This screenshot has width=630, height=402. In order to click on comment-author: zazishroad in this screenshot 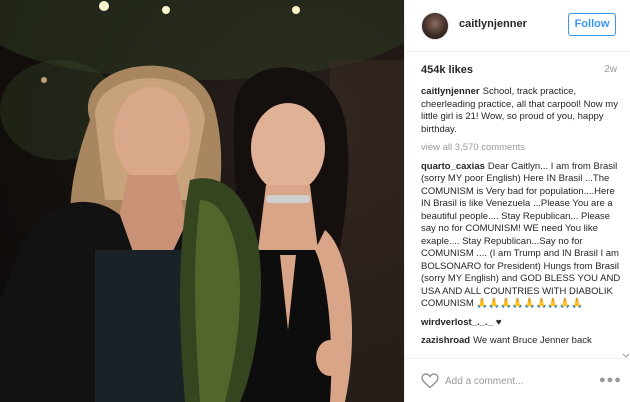, I will do `click(445, 340)`.